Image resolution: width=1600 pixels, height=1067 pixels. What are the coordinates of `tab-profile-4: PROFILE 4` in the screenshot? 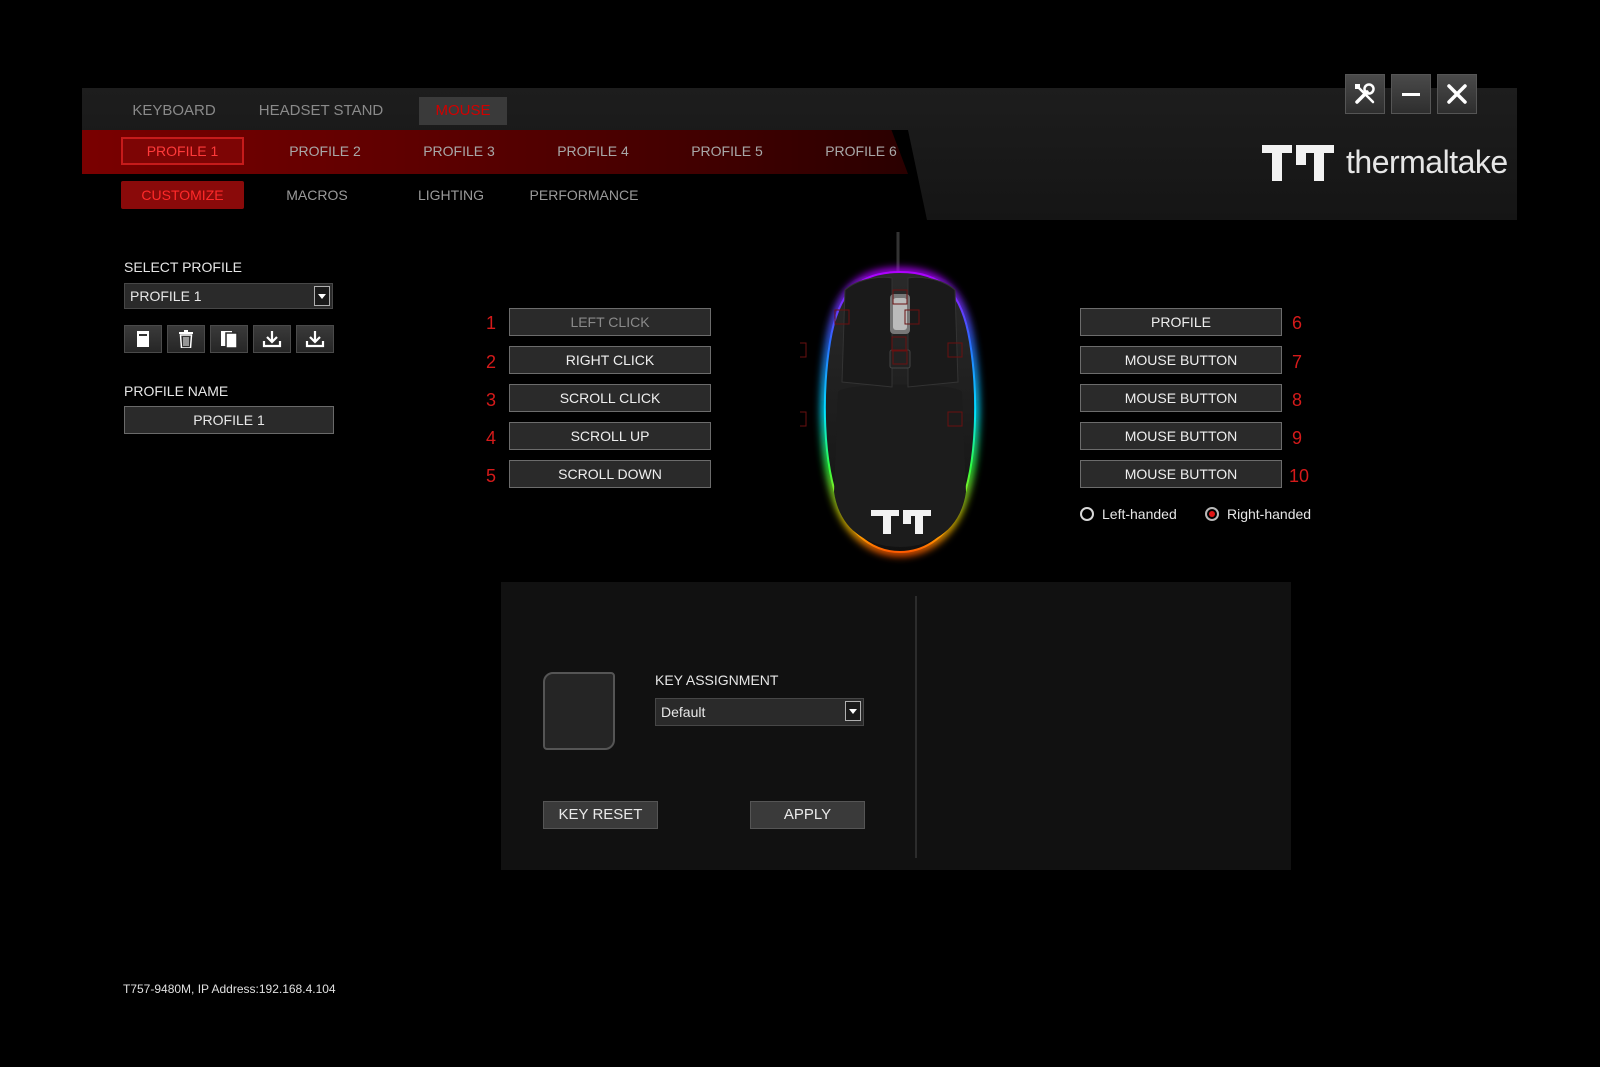 It's located at (593, 151).